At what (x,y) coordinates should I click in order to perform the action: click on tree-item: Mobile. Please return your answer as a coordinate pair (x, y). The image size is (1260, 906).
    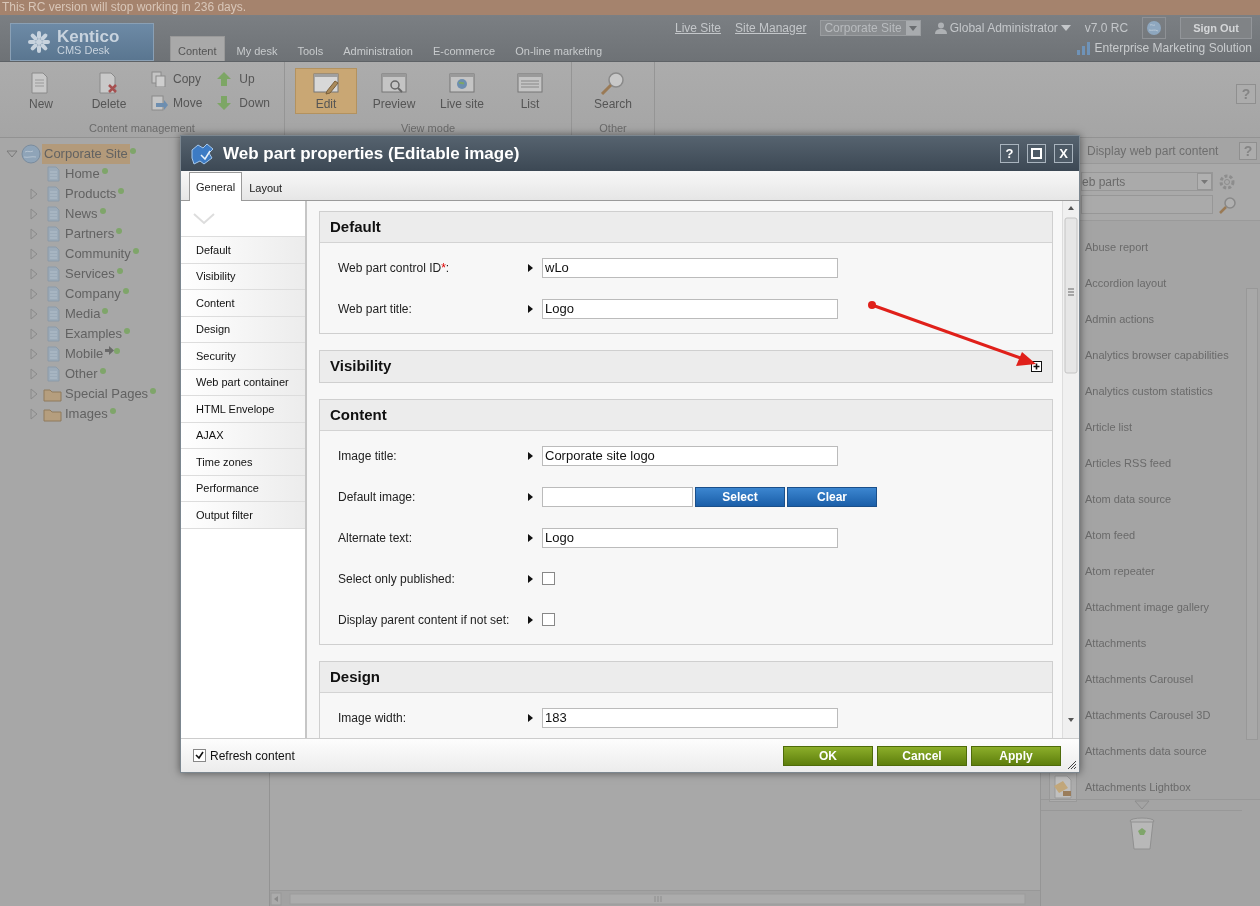
    Looking at the image, I should click on (84, 354).